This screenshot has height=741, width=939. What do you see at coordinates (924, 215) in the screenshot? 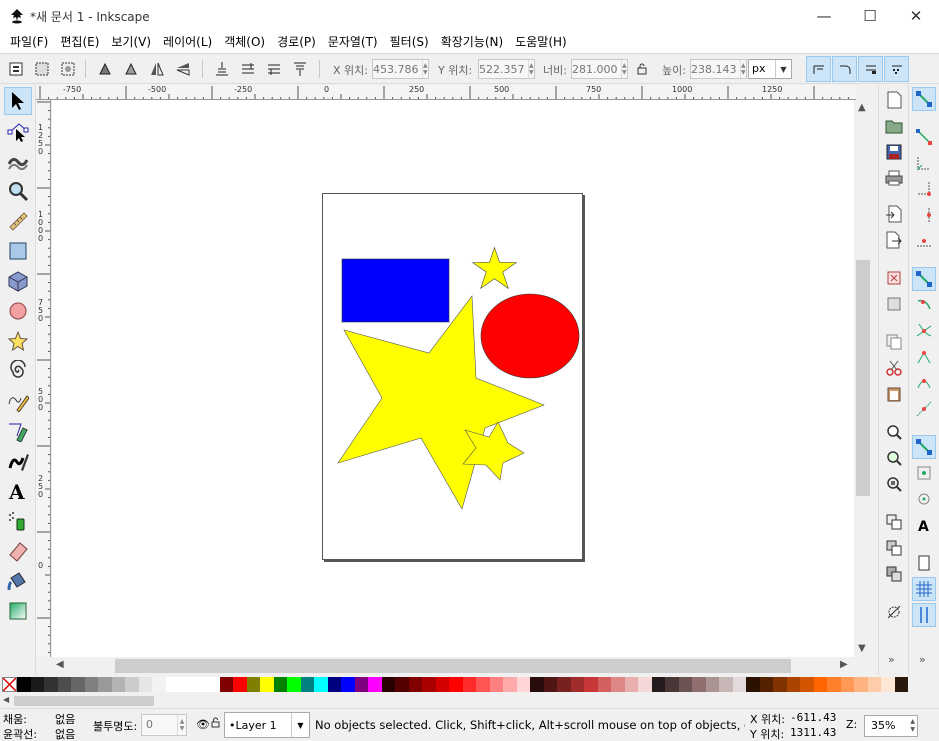
I see `snap-bbox-midpoints-icon` at bounding box center [924, 215].